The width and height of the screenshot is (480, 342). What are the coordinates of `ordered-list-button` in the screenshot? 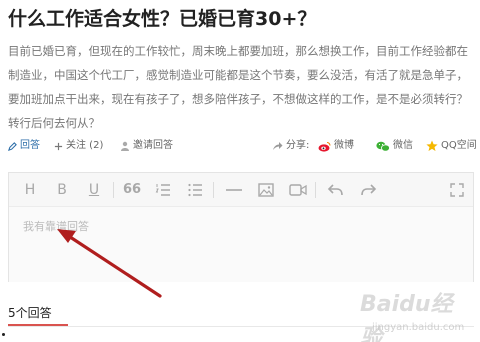 It's located at (163, 190).